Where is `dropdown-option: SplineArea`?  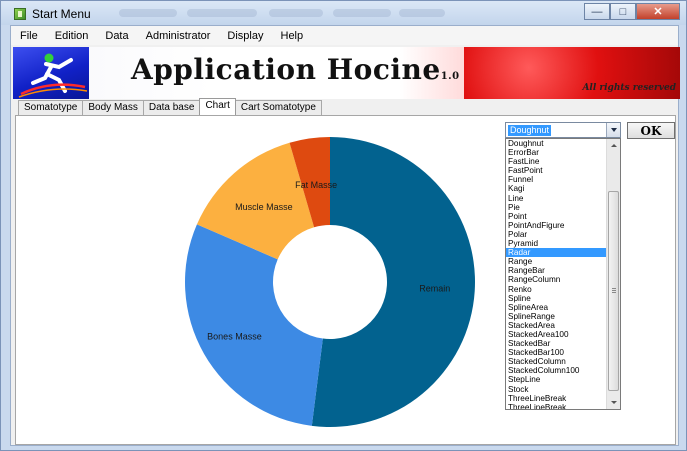
dropdown-option: SplineArea is located at coordinates (556, 307).